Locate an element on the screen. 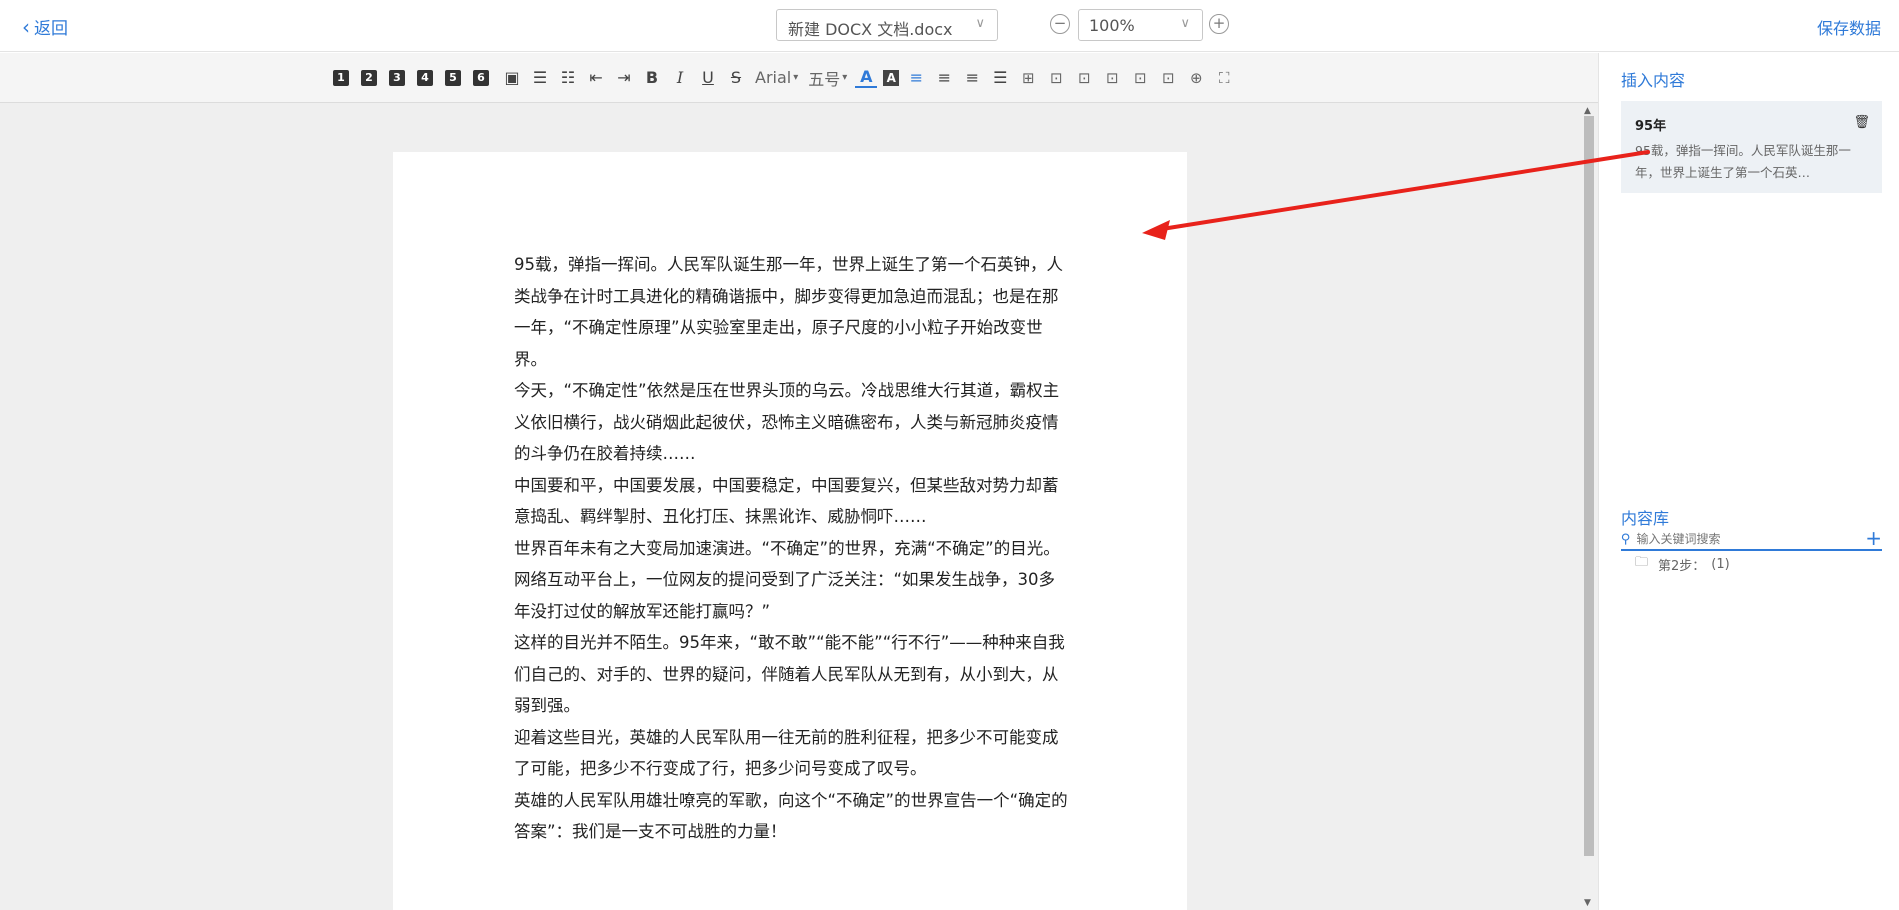 The width and height of the screenshot is (1899, 910). insert-table-icon: ⊞ is located at coordinates (1028, 78).